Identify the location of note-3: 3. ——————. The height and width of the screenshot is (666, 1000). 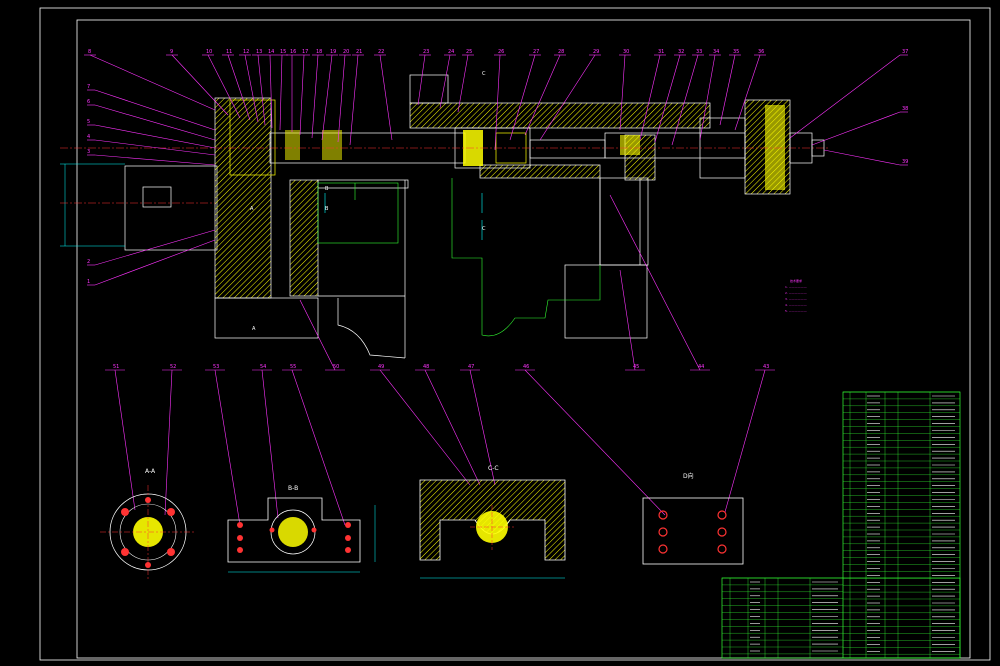
(796, 299).